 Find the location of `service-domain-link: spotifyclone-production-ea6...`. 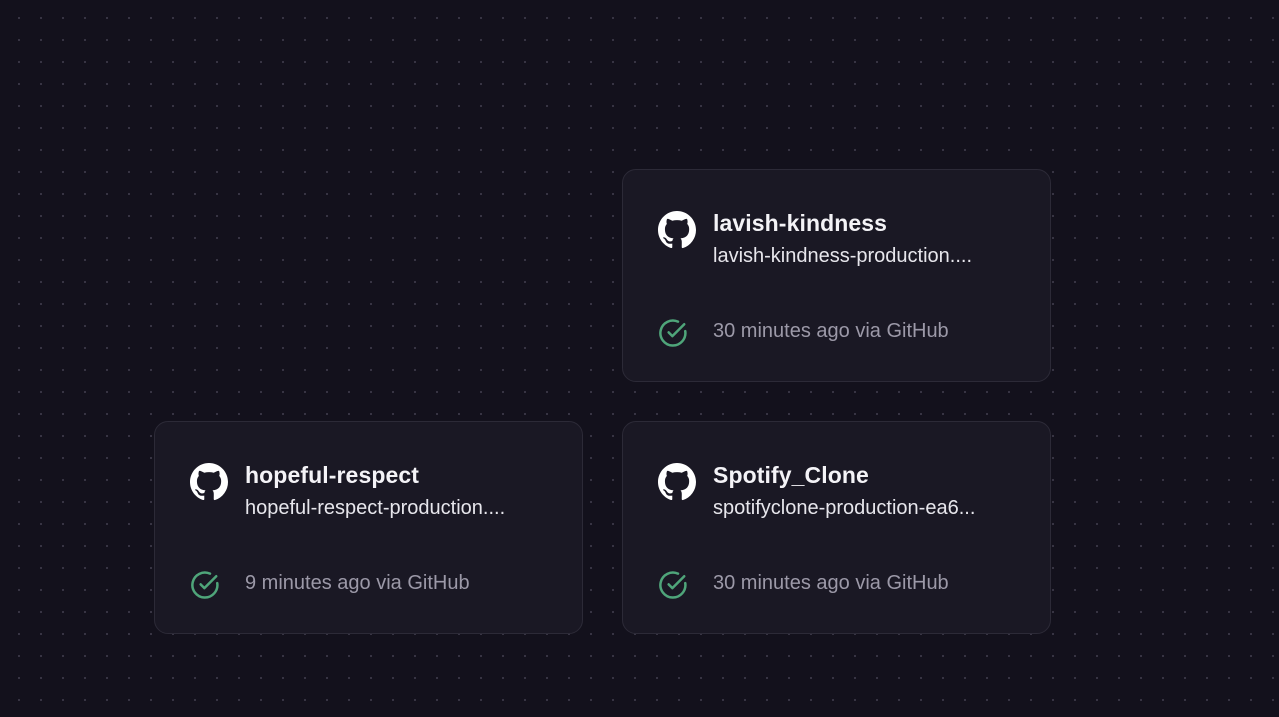

service-domain-link: spotifyclone-production-ea6... is located at coordinates (868, 508).